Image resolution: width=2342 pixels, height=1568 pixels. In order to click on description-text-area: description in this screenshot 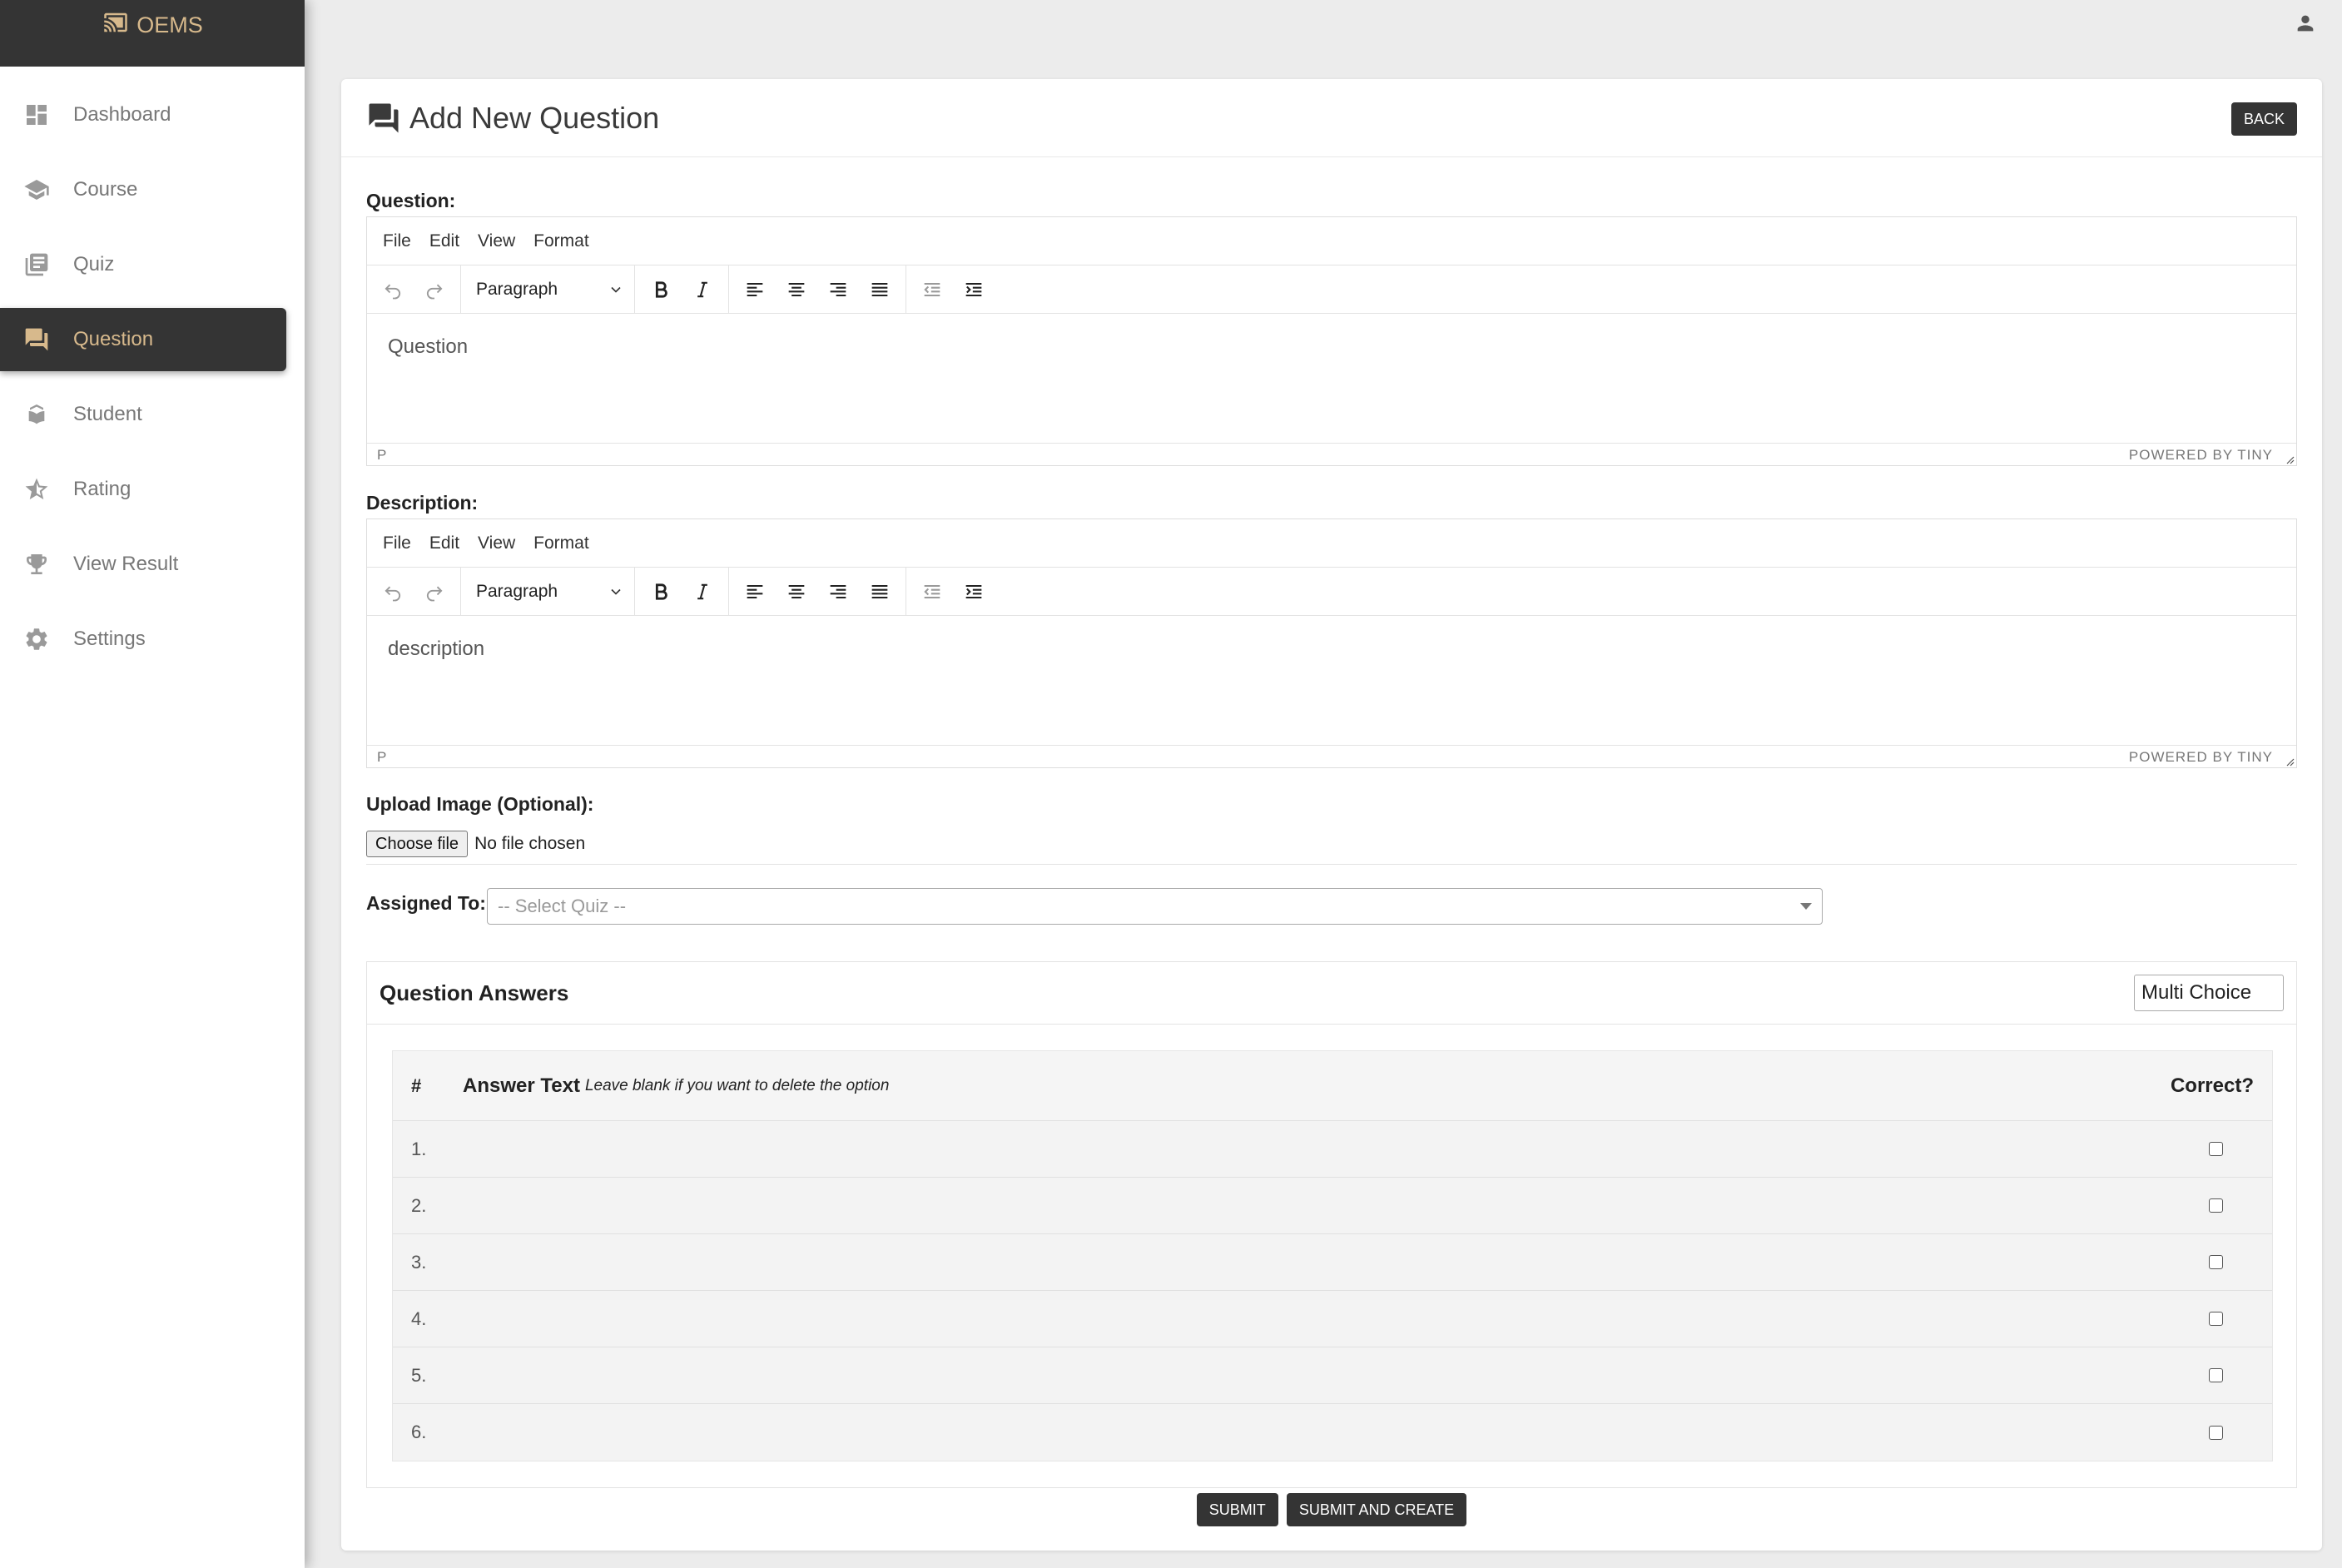, I will do `click(1331, 680)`.